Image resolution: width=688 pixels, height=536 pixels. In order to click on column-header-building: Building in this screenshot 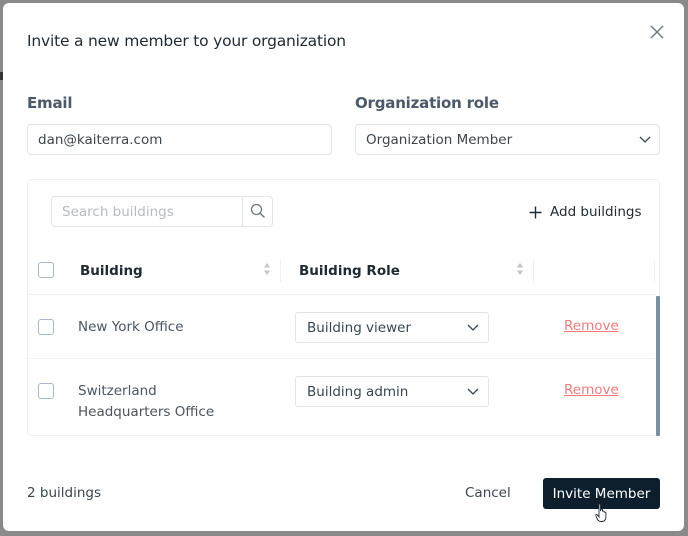, I will do `click(111, 271)`.